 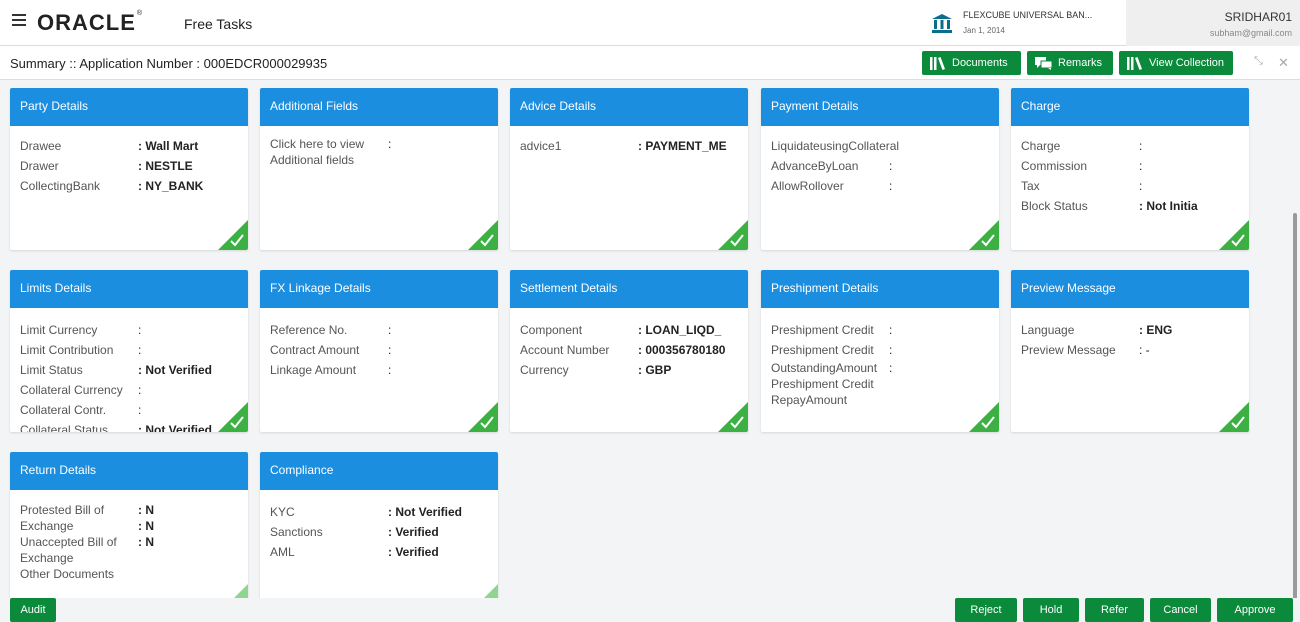 I want to click on vertical-scrollbar, so click(x=1295, y=408).